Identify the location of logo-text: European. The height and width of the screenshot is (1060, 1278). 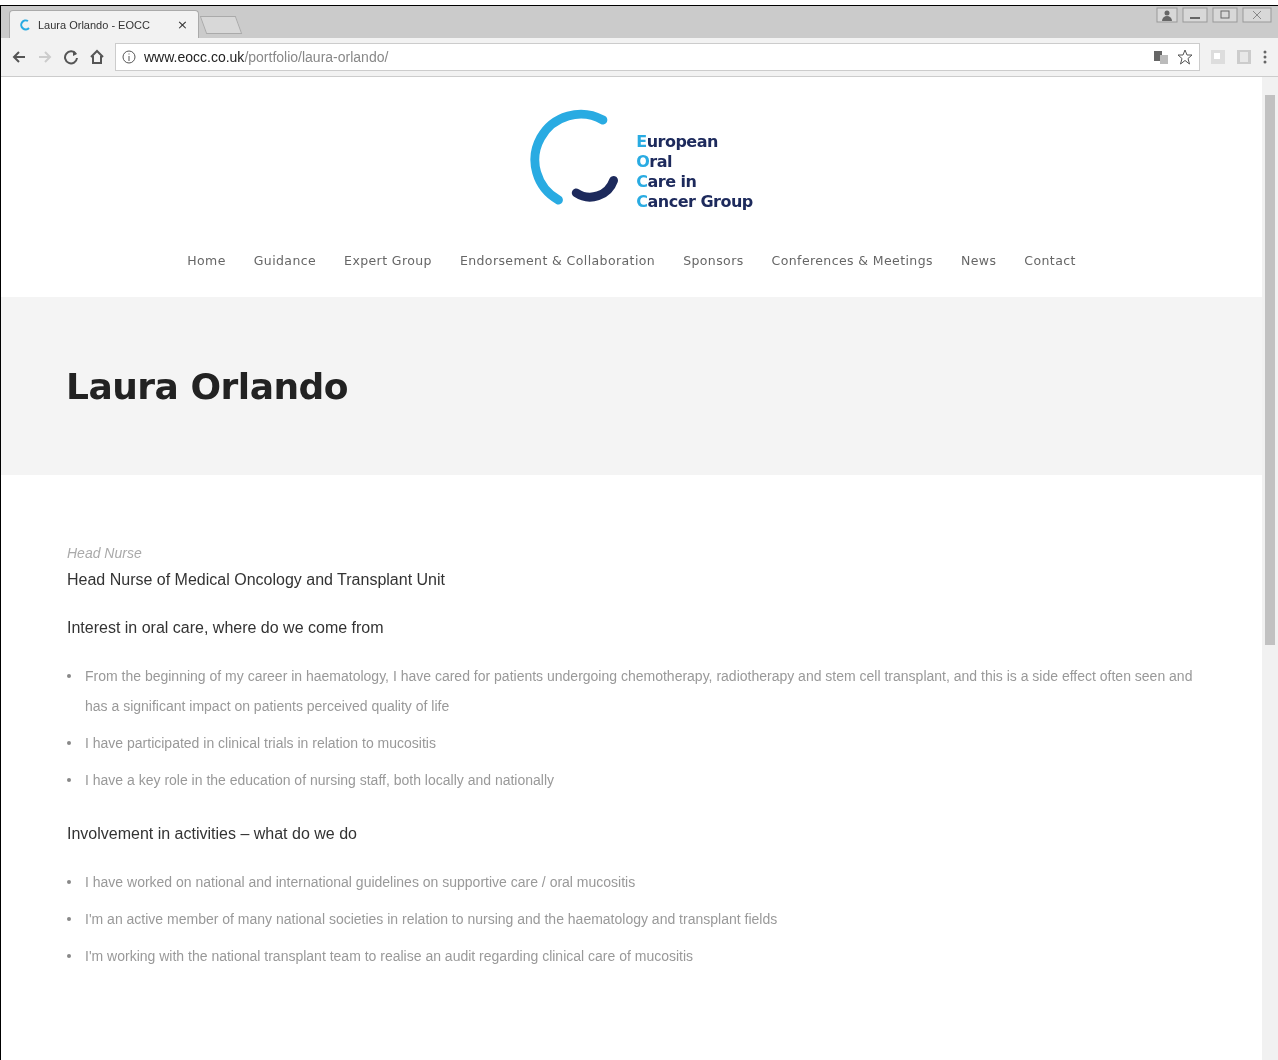
(677, 142).